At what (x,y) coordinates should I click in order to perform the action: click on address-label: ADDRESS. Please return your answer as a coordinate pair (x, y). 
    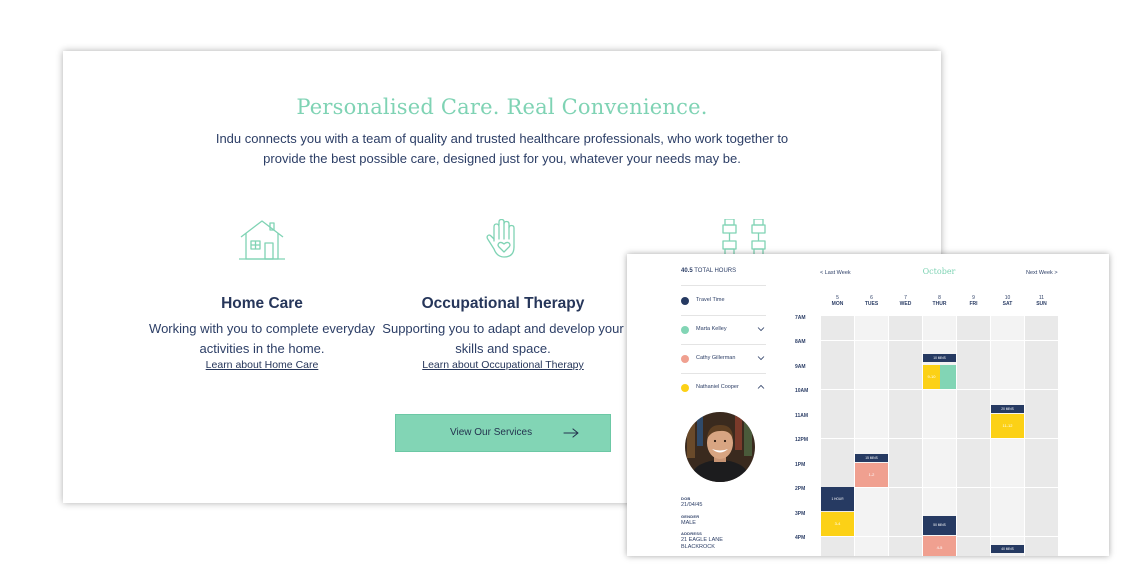
    Looking at the image, I should click on (691, 533).